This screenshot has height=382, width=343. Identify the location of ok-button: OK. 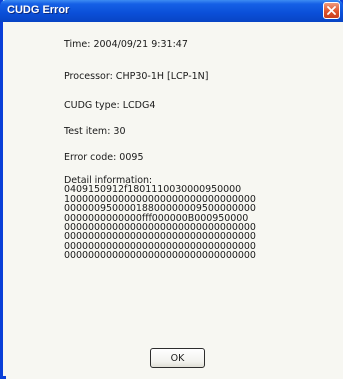
(177, 358).